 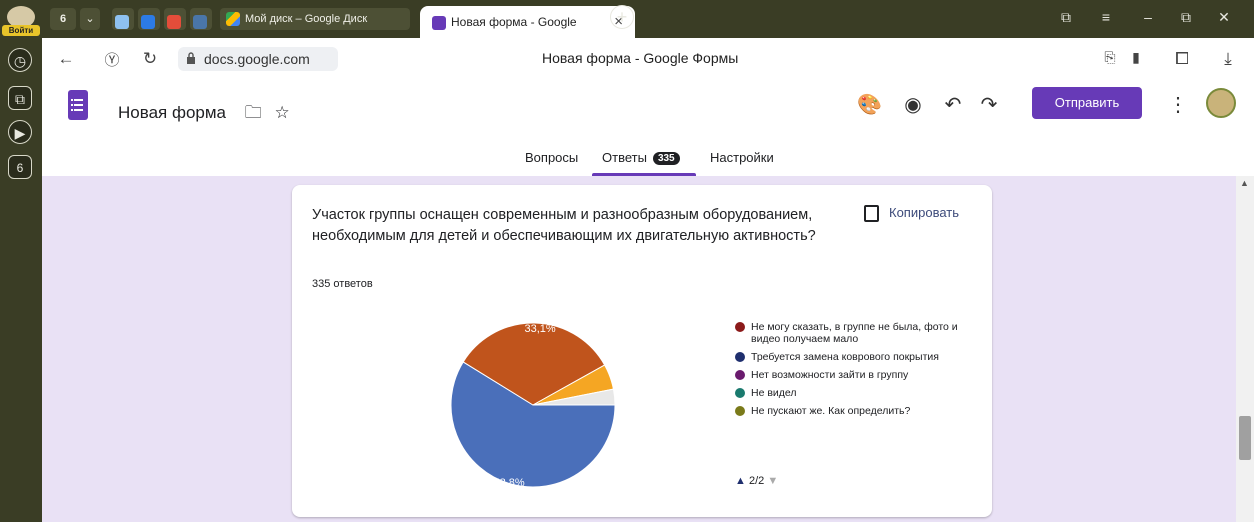 I want to click on palette-icon: 🎨, so click(x=869, y=104).